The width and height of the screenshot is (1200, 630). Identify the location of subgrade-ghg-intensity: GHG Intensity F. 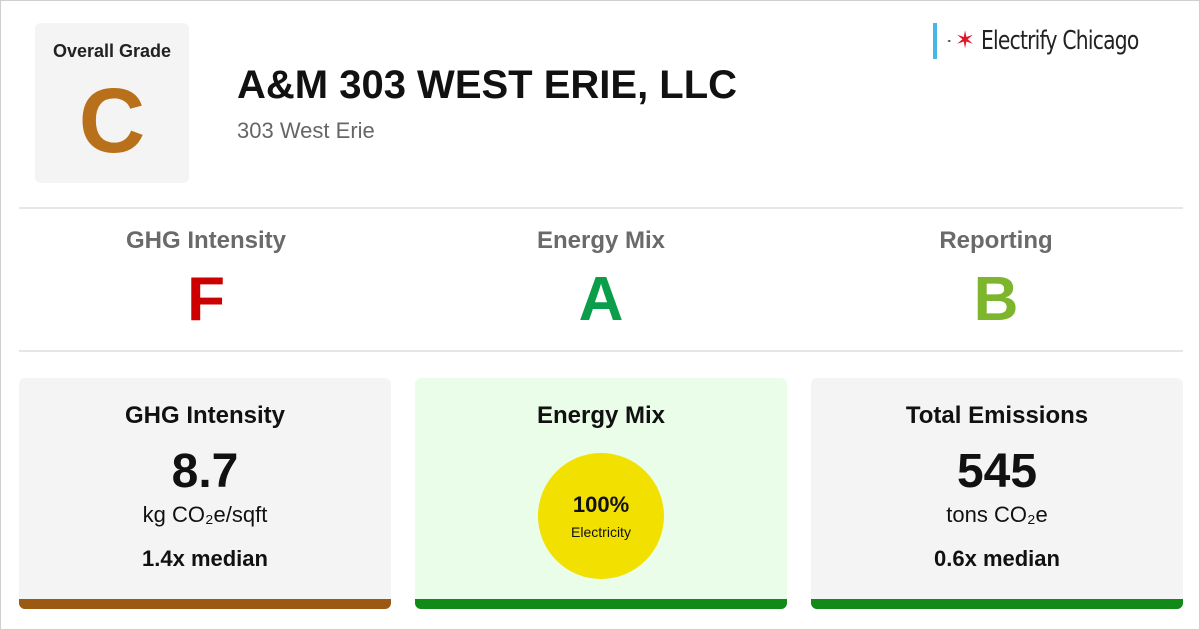
(206, 279).